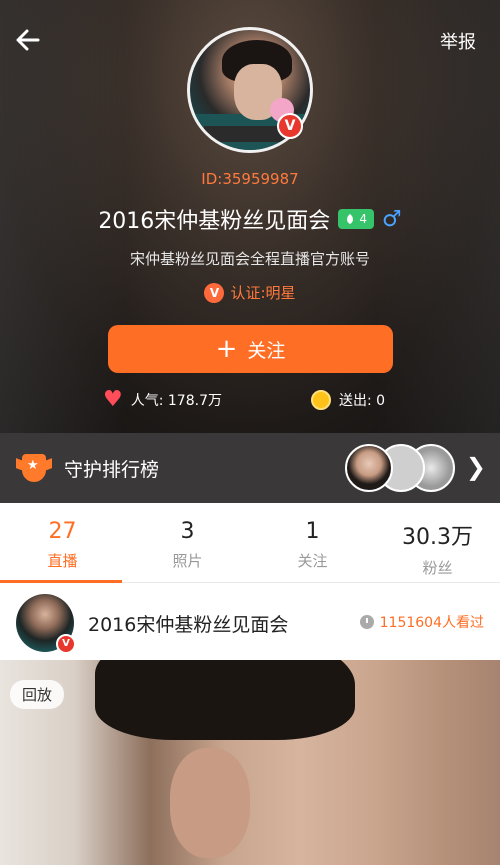 The width and height of the screenshot is (500, 865). What do you see at coordinates (437, 568) in the screenshot?
I see `tab-label: 粉丝` at bounding box center [437, 568].